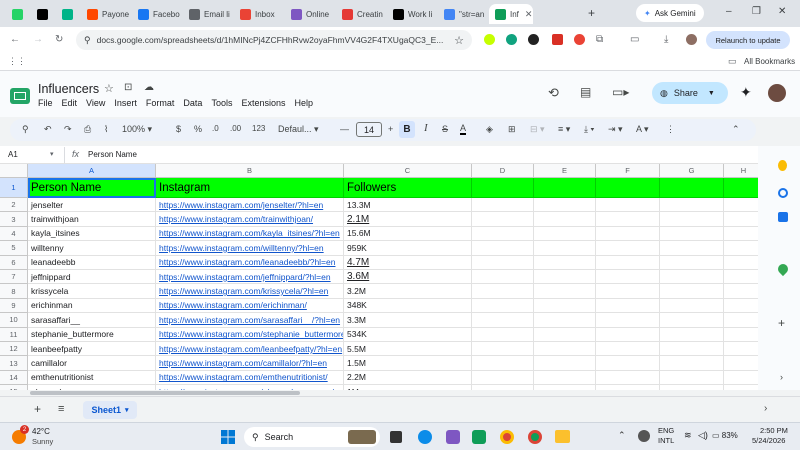 The width and height of the screenshot is (800, 450). Describe the element at coordinates (14, 334) in the screenshot. I see `row-header: 11` at that location.